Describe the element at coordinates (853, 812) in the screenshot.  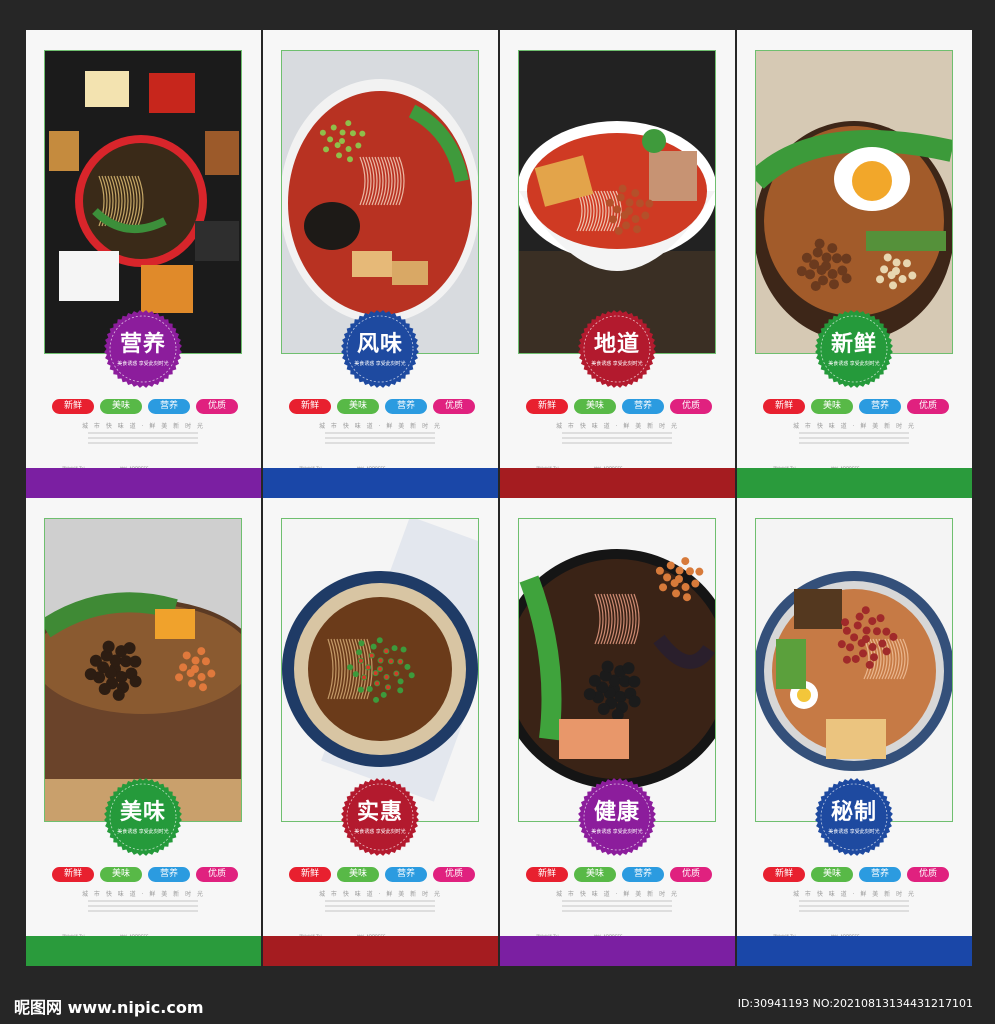
I see `card-title: 秘制` at that location.